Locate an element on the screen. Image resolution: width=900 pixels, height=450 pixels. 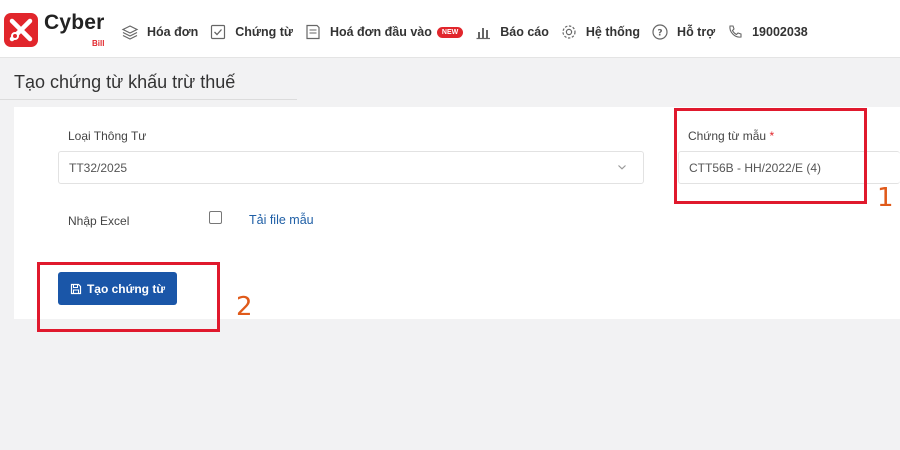
nav-item-label: Hỗ trợ is located at coordinates (696, 32).